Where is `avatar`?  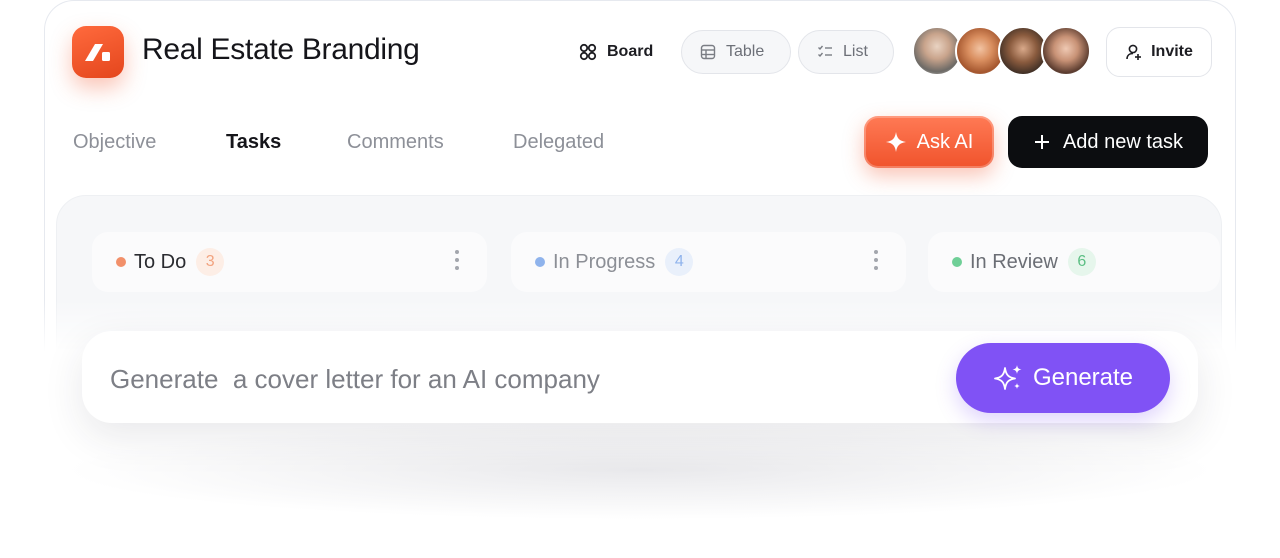
avatar is located at coordinates (1066, 51).